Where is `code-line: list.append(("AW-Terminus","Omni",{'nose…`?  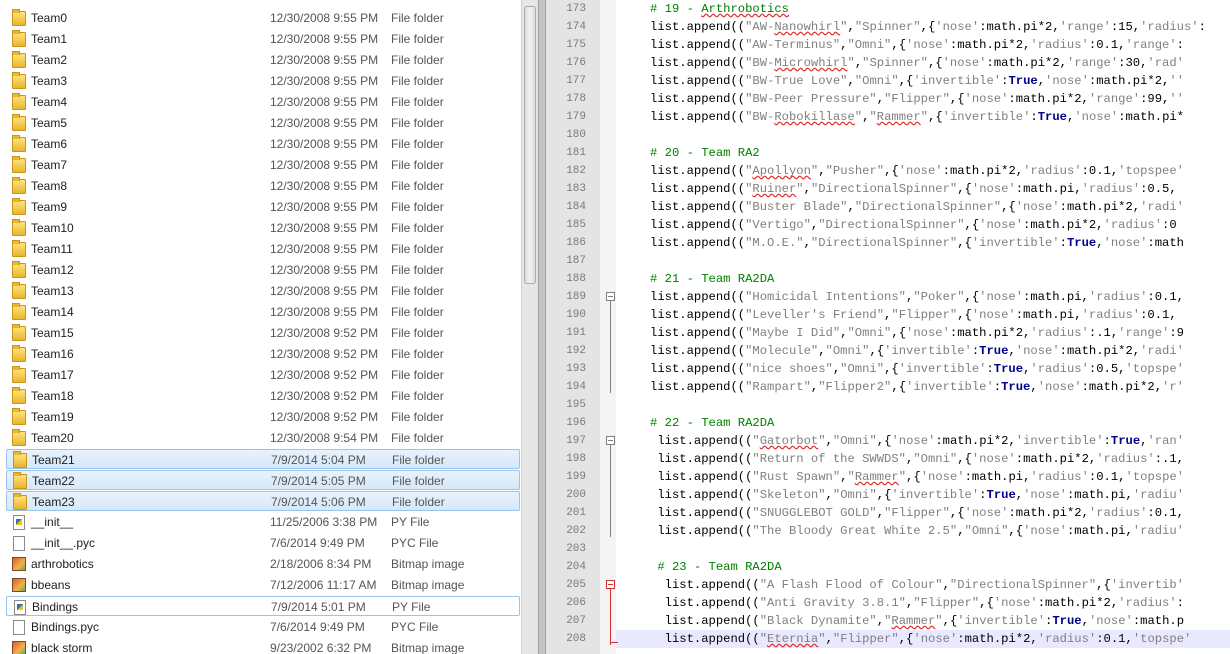
code-line: list.append(("AW-Terminus","Omni",{'nose… is located at coordinates (917, 45).